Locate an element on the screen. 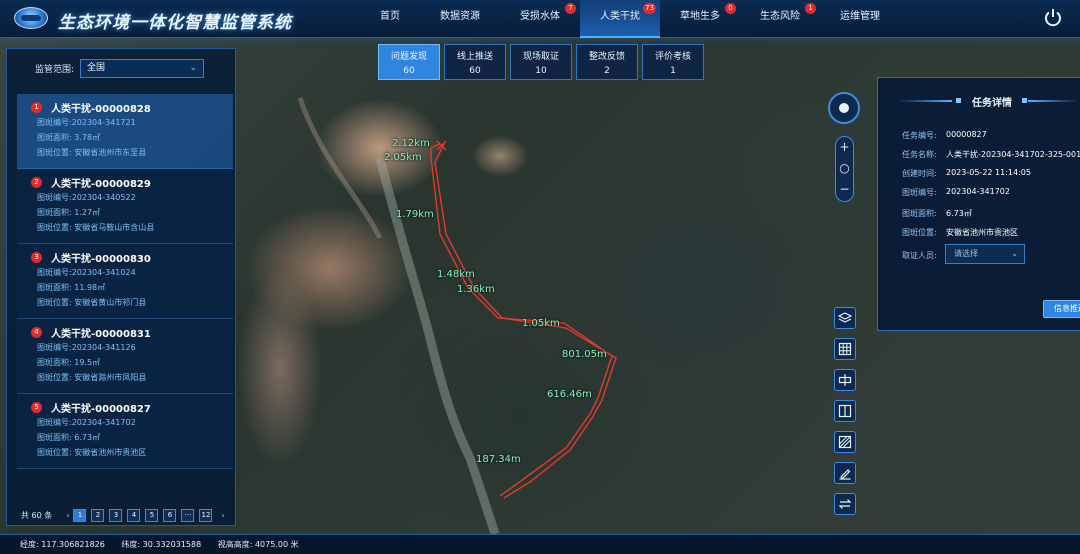 The image size is (1080, 554). detail-row-patch-location: 图斑位置: 安徽省池州市贵池区 is located at coordinates (960, 232).